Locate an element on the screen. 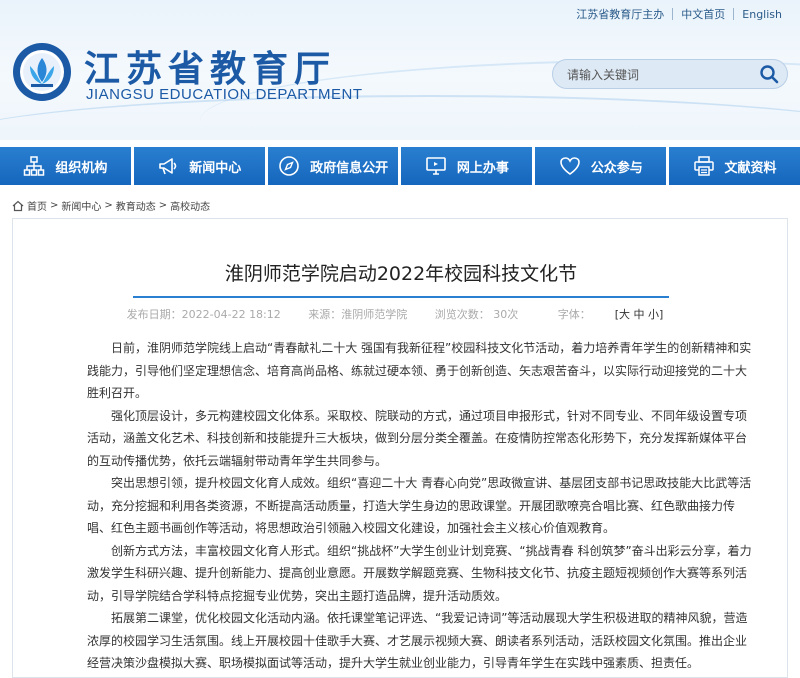  nav-item-public-participation: 公众参与 is located at coordinates (601, 166).